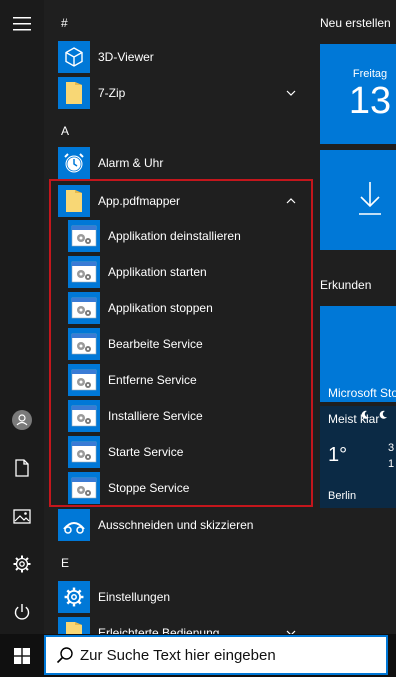 This screenshot has width=396, height=677. Describe the element at coordinates (74, 57) in the screenshot. I see `cube-icon` at that location.